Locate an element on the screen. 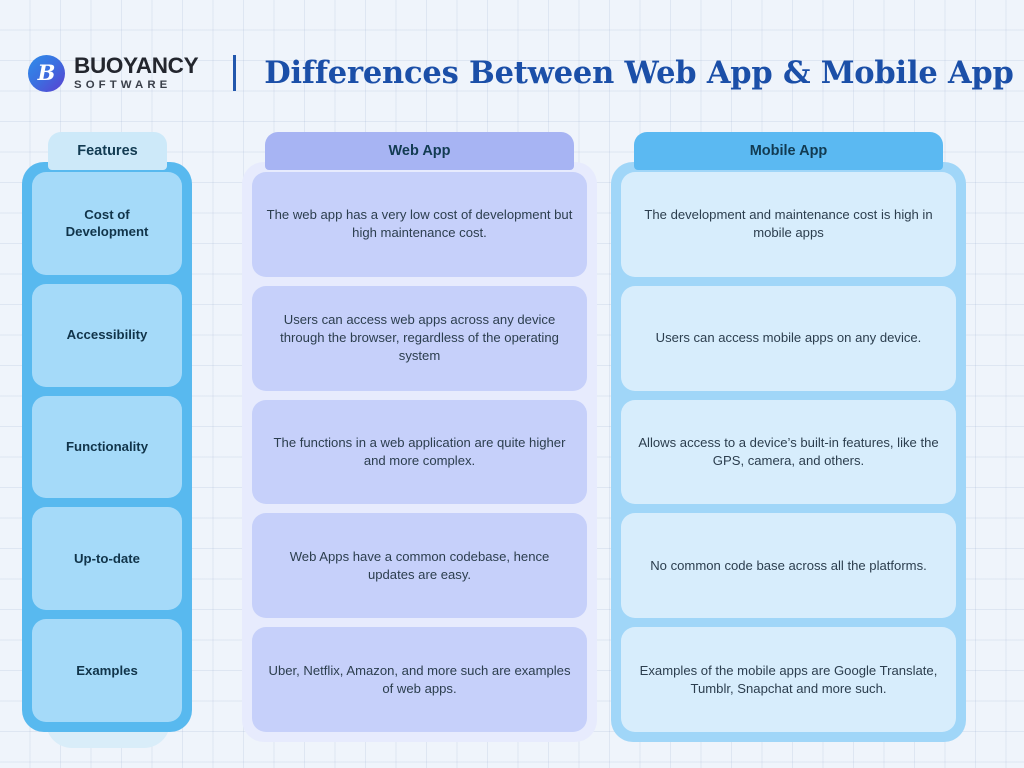 Image resolution: width=1024 pixels, height=768 pixels. column-header-features: Features is located at coordinates (107, 151).